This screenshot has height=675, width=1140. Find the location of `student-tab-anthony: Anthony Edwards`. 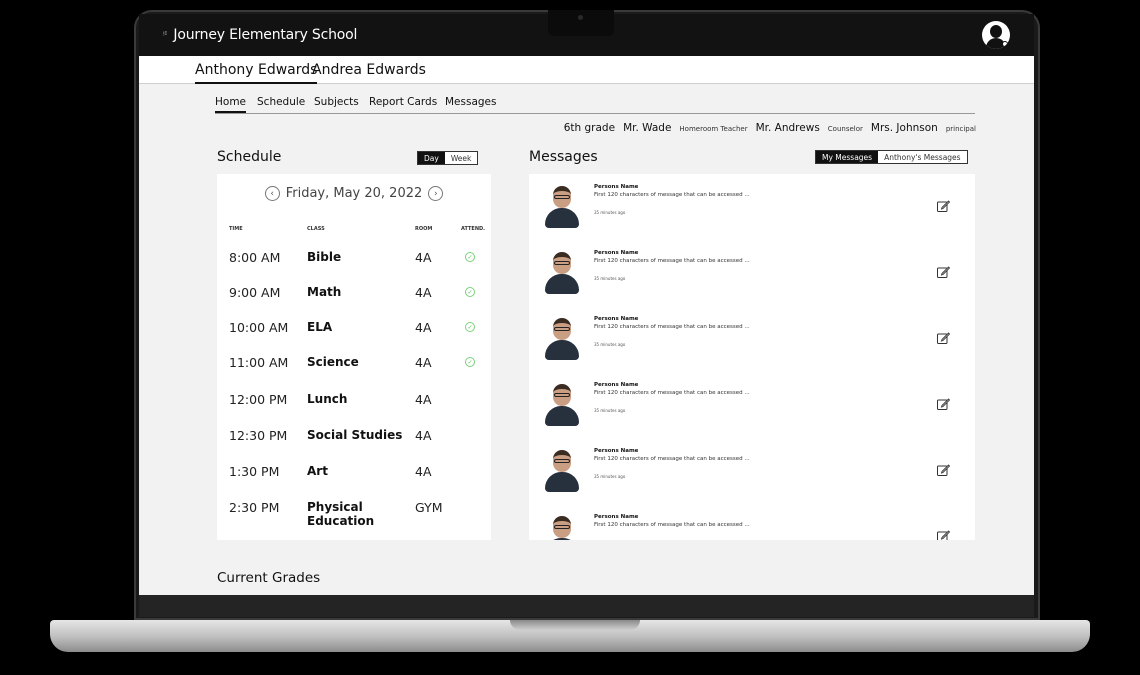

student-tab-anthony: Anthony Edwards is located at coordinates (256, 73).